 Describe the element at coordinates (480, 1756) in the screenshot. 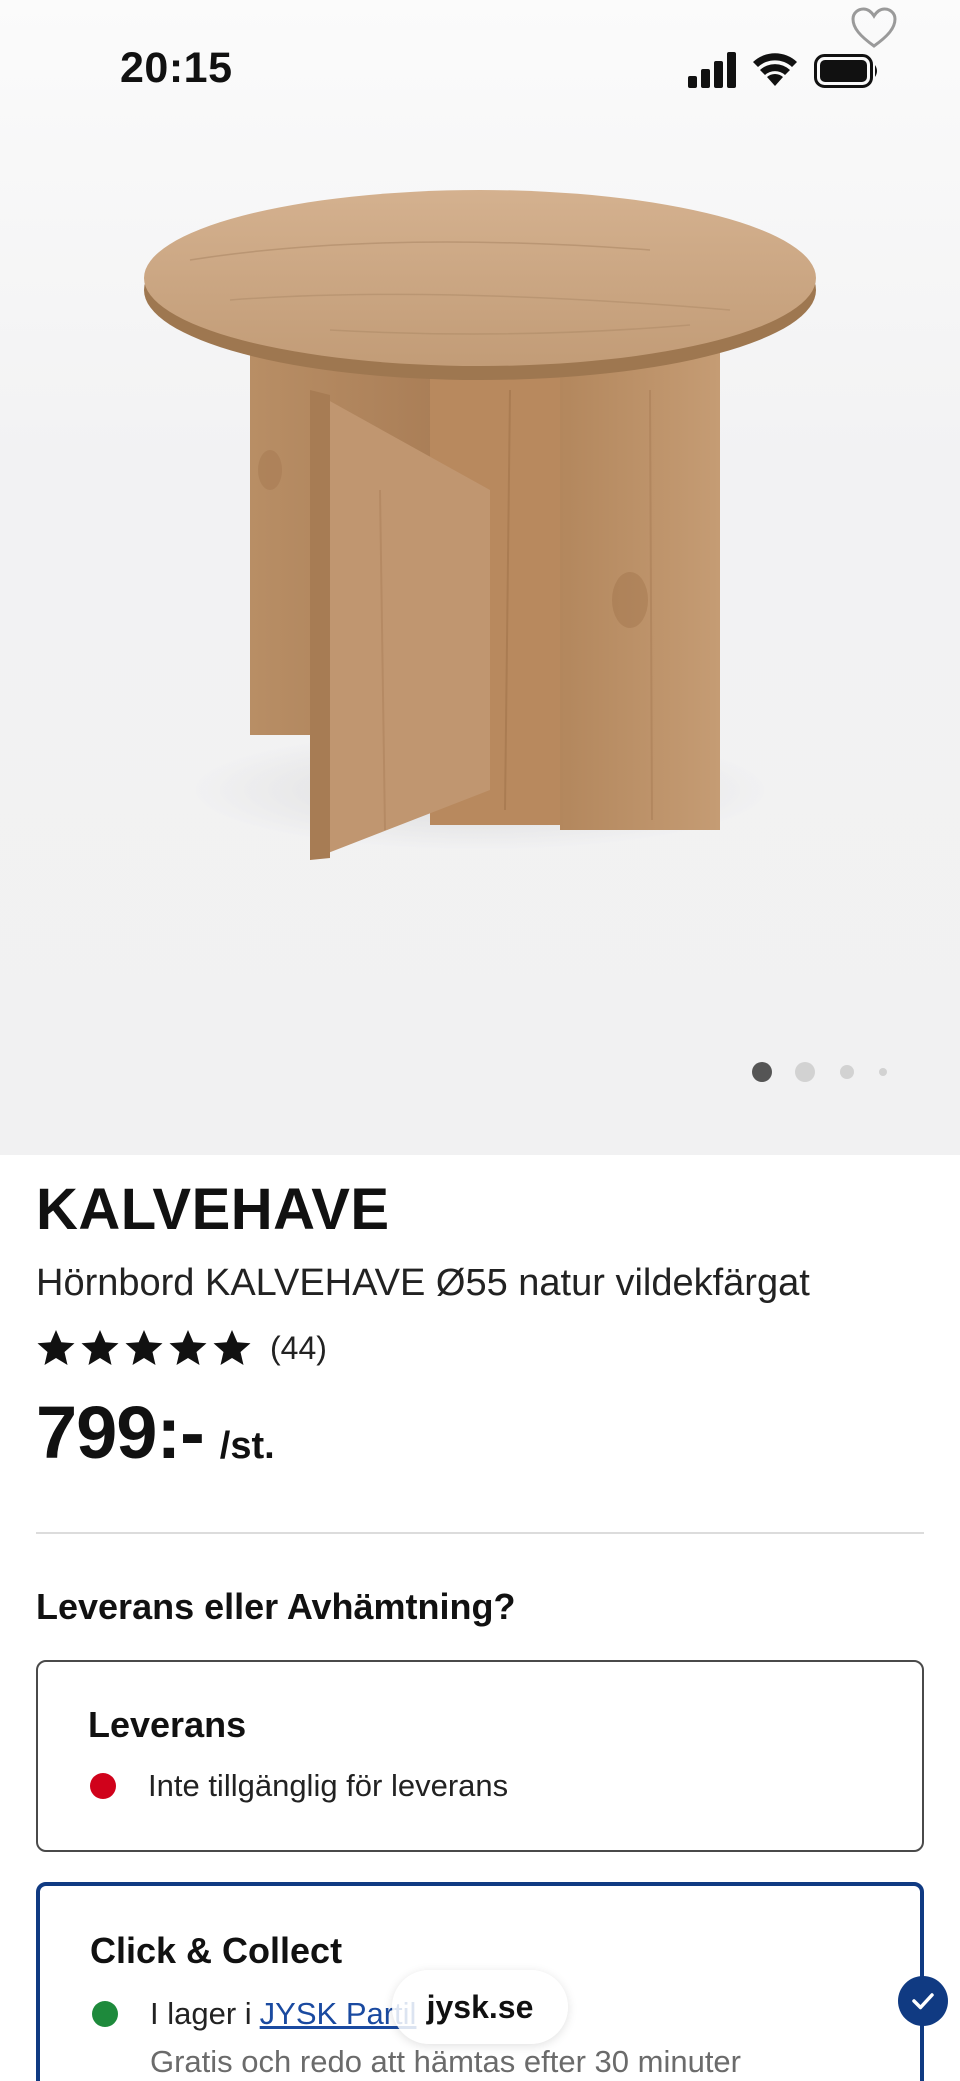

I see `delivery-option-card: Leverans Inte tillgänglig för leverans` at that location.